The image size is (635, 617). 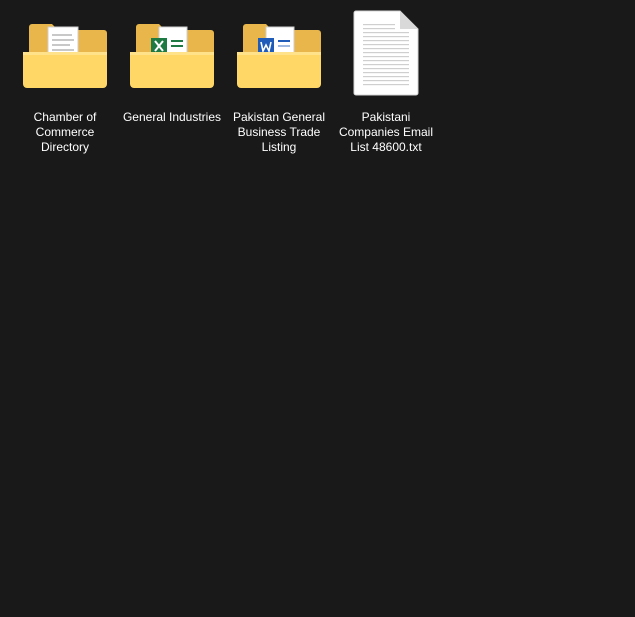 I want to click on folder-label: General Industries, so click(x=172, y=117).